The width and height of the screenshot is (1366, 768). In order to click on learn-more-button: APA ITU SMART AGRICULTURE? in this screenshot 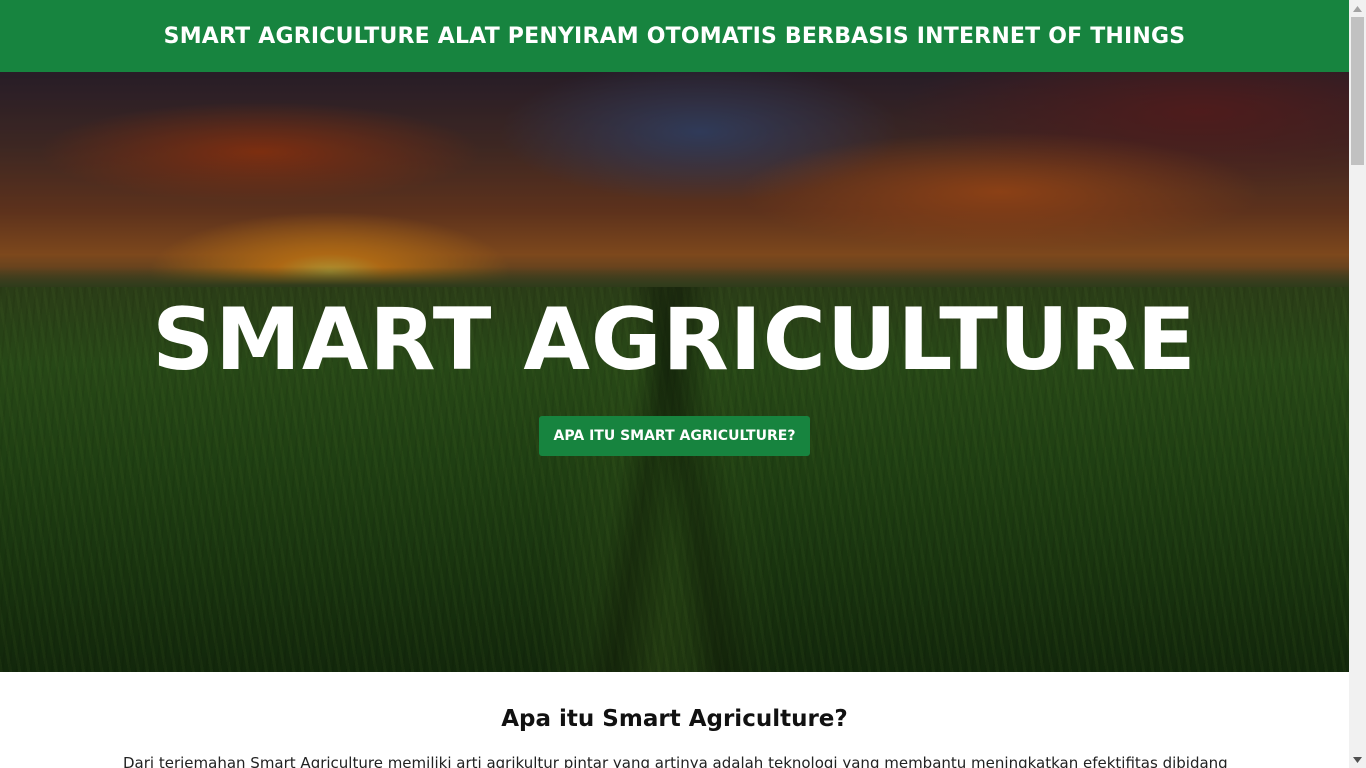, I will do `click(674, 436)`.